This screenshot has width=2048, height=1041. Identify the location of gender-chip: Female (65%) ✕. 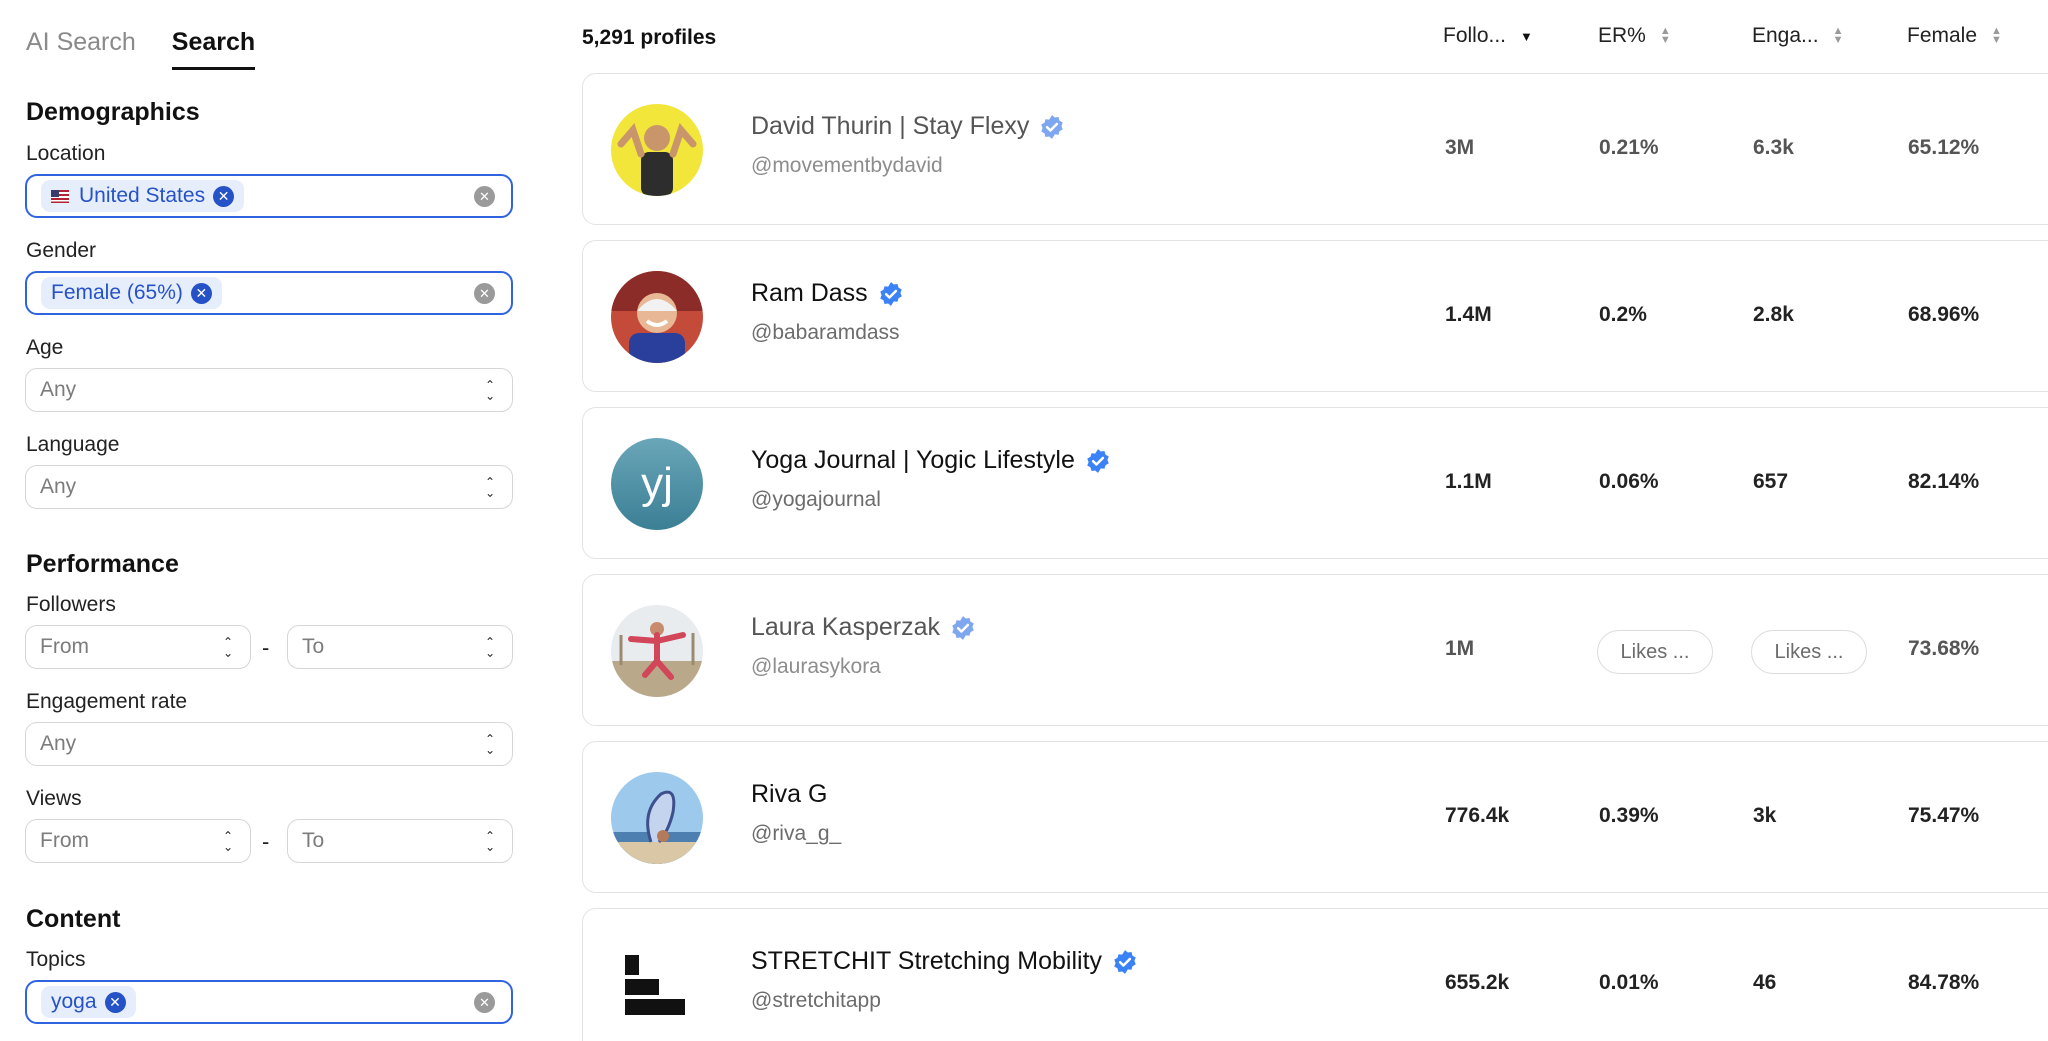
(131, 293).